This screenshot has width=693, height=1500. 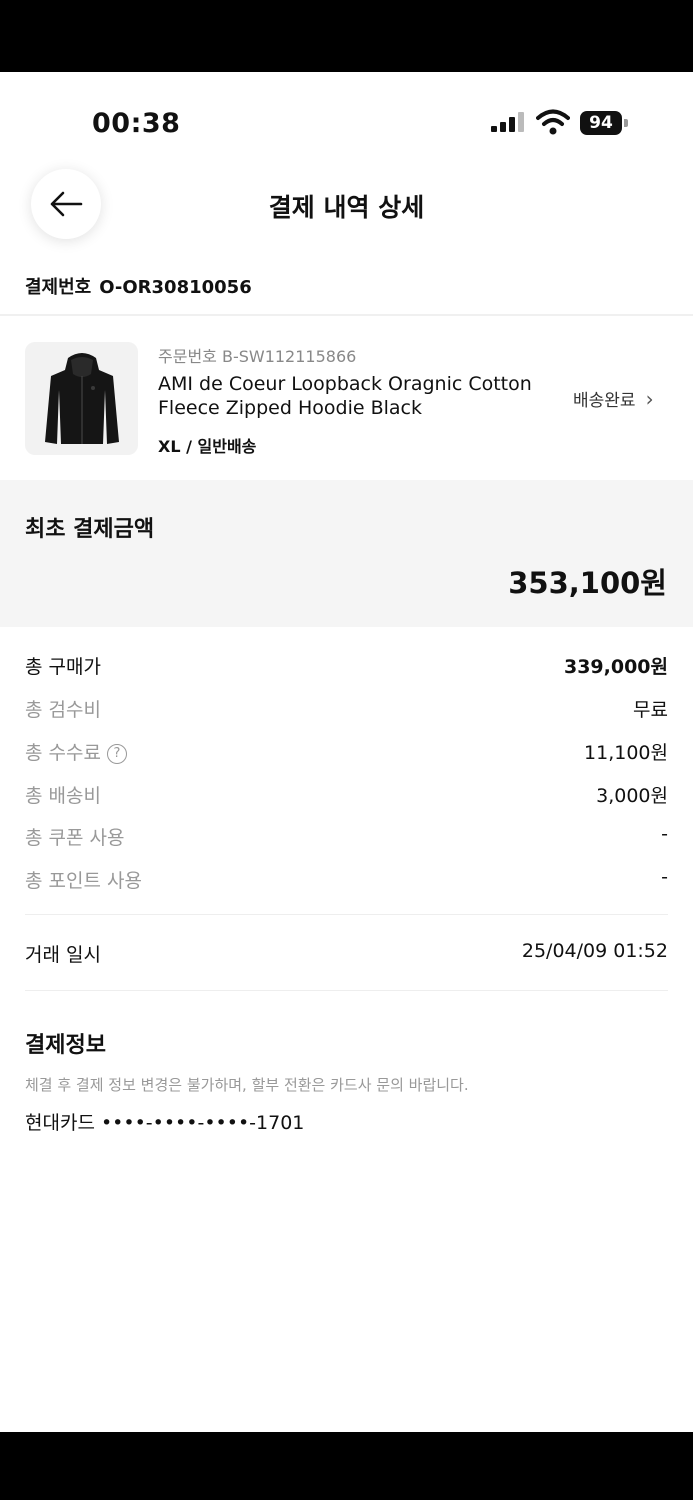 What do you see at coordinates (346, 1466) in the screenshot?
I see `bottom-black-bar` at bounding box center [346, 1466].